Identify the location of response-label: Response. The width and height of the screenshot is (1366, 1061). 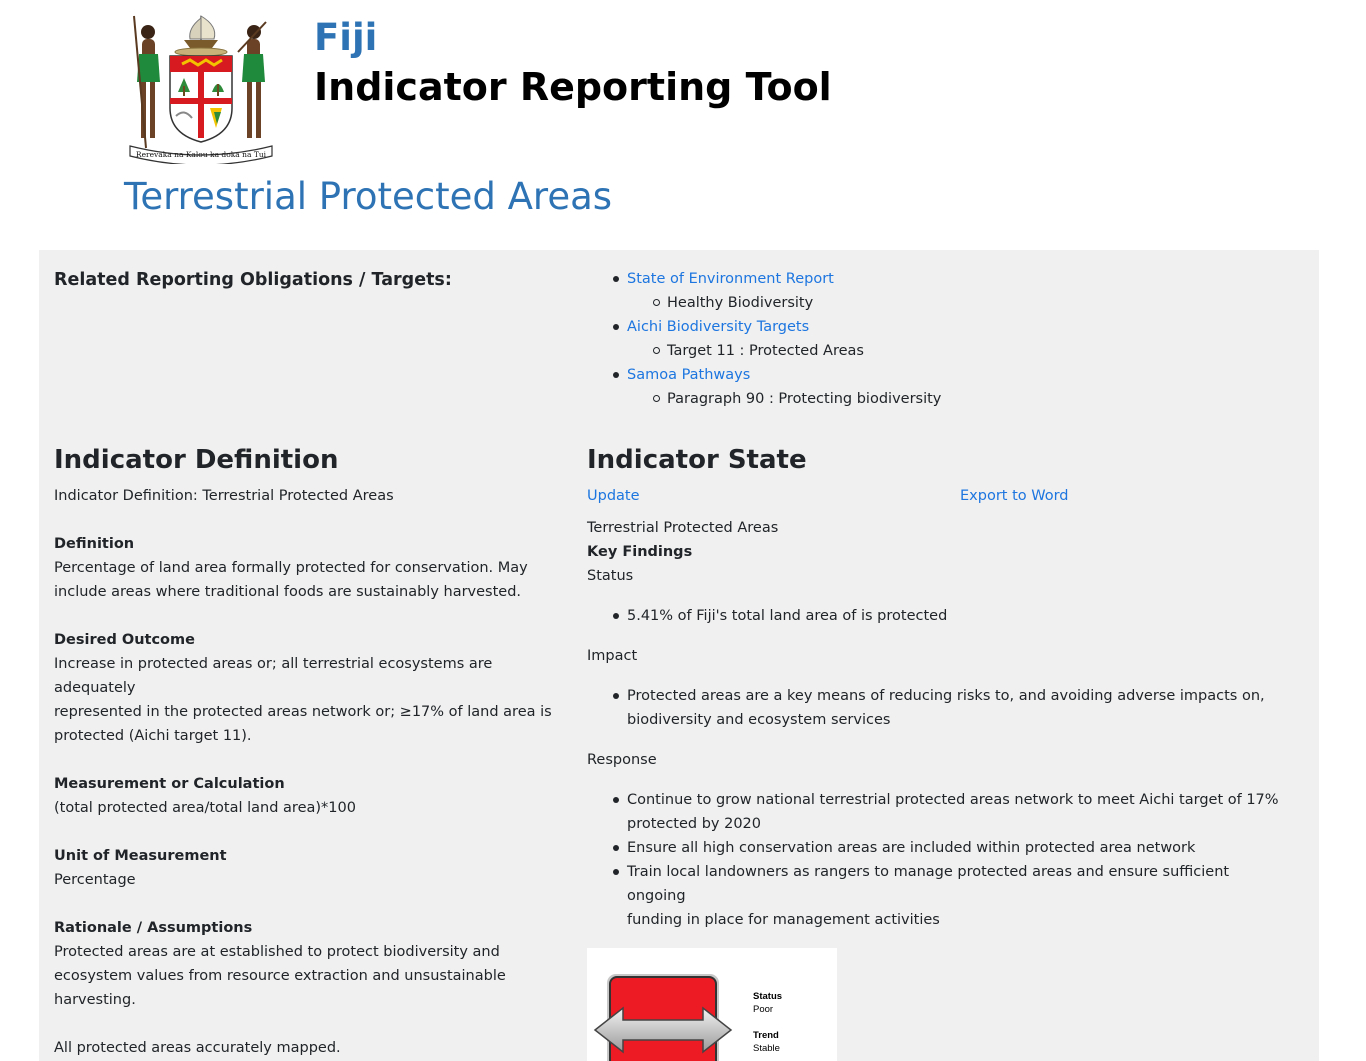
(622, 760).